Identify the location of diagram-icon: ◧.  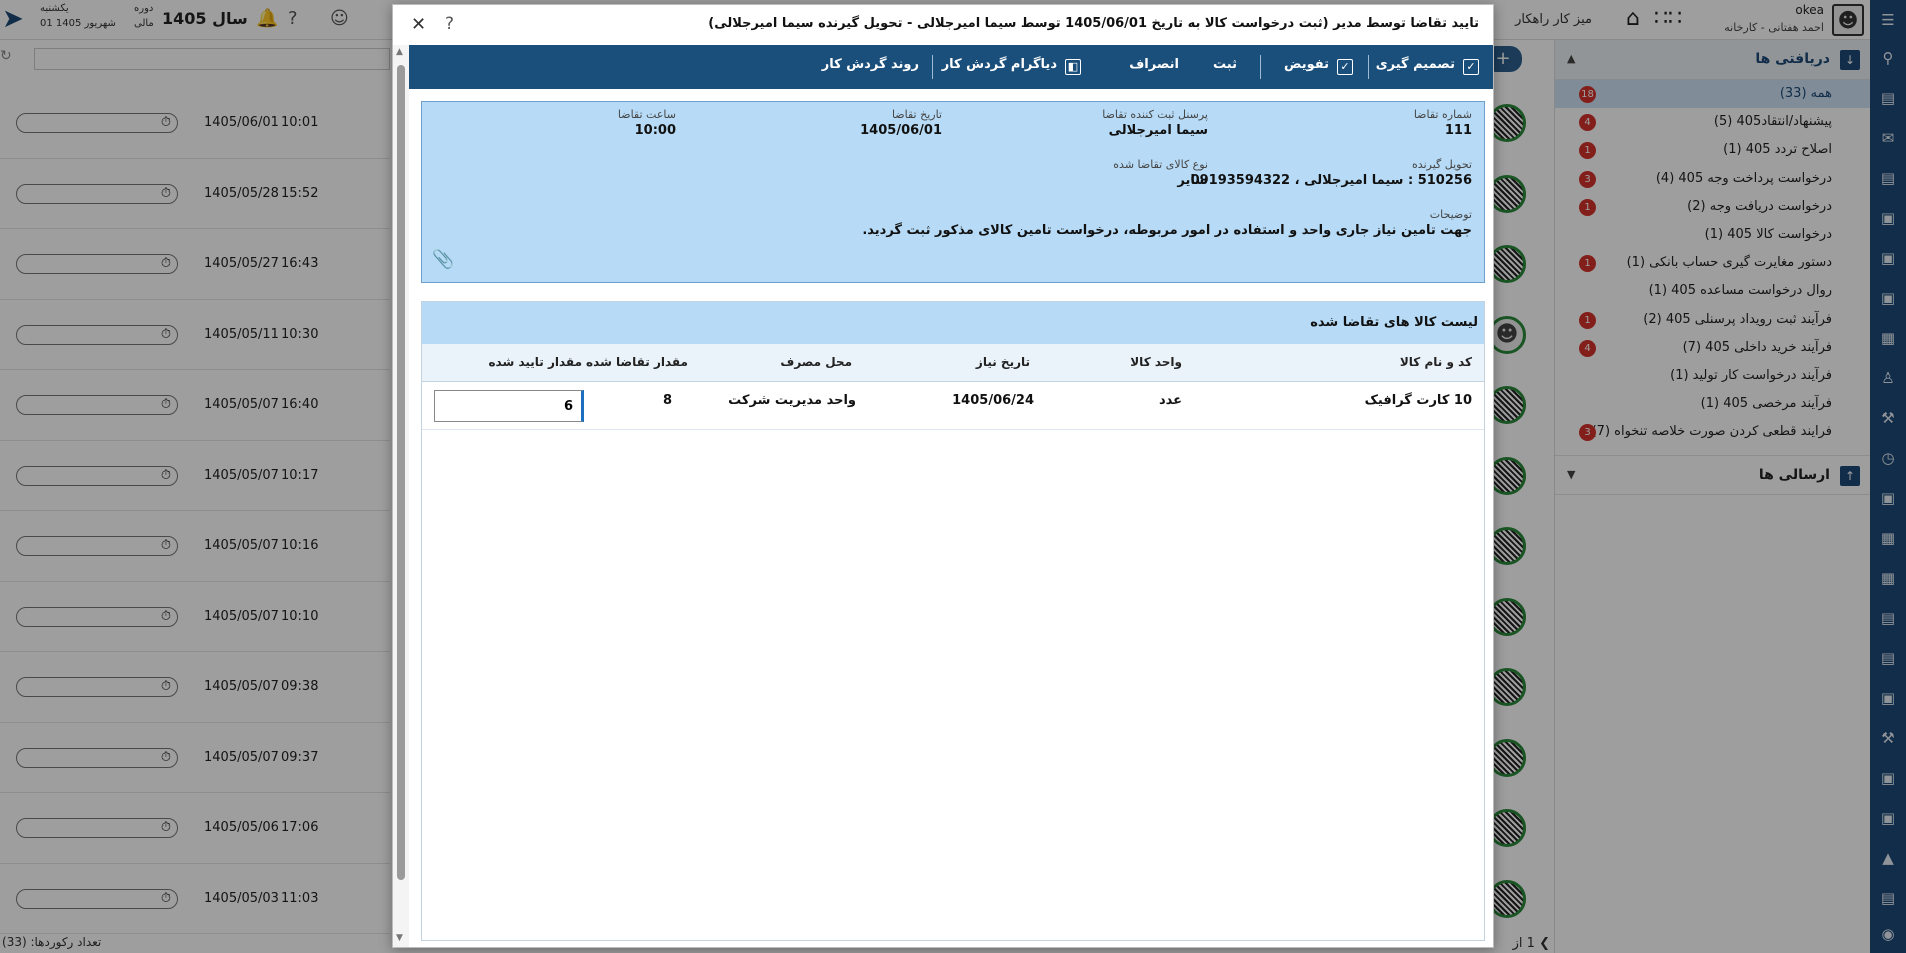
(1073, 67).